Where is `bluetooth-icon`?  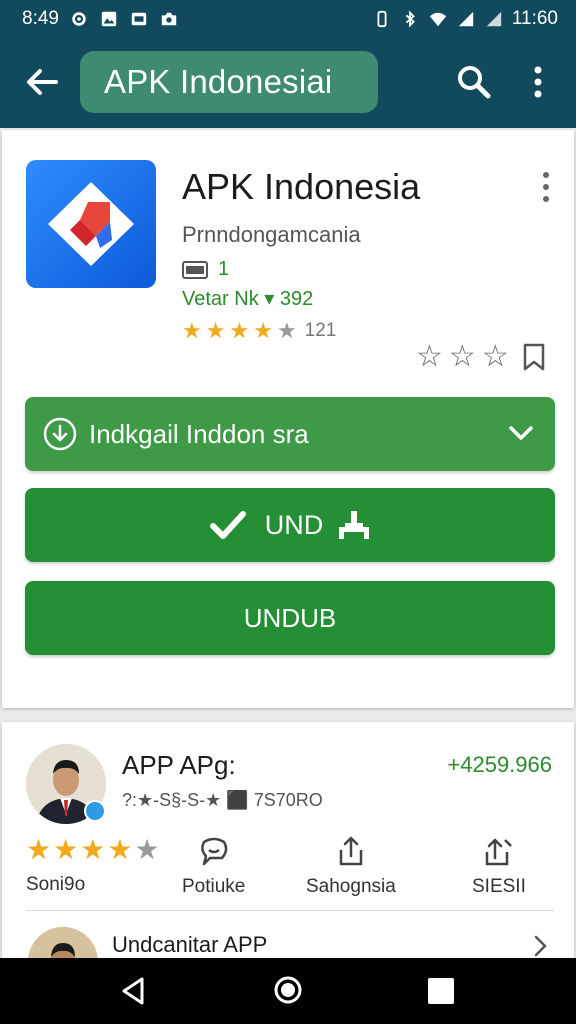
bluetooth-icon is located at coordinates (410, 19).